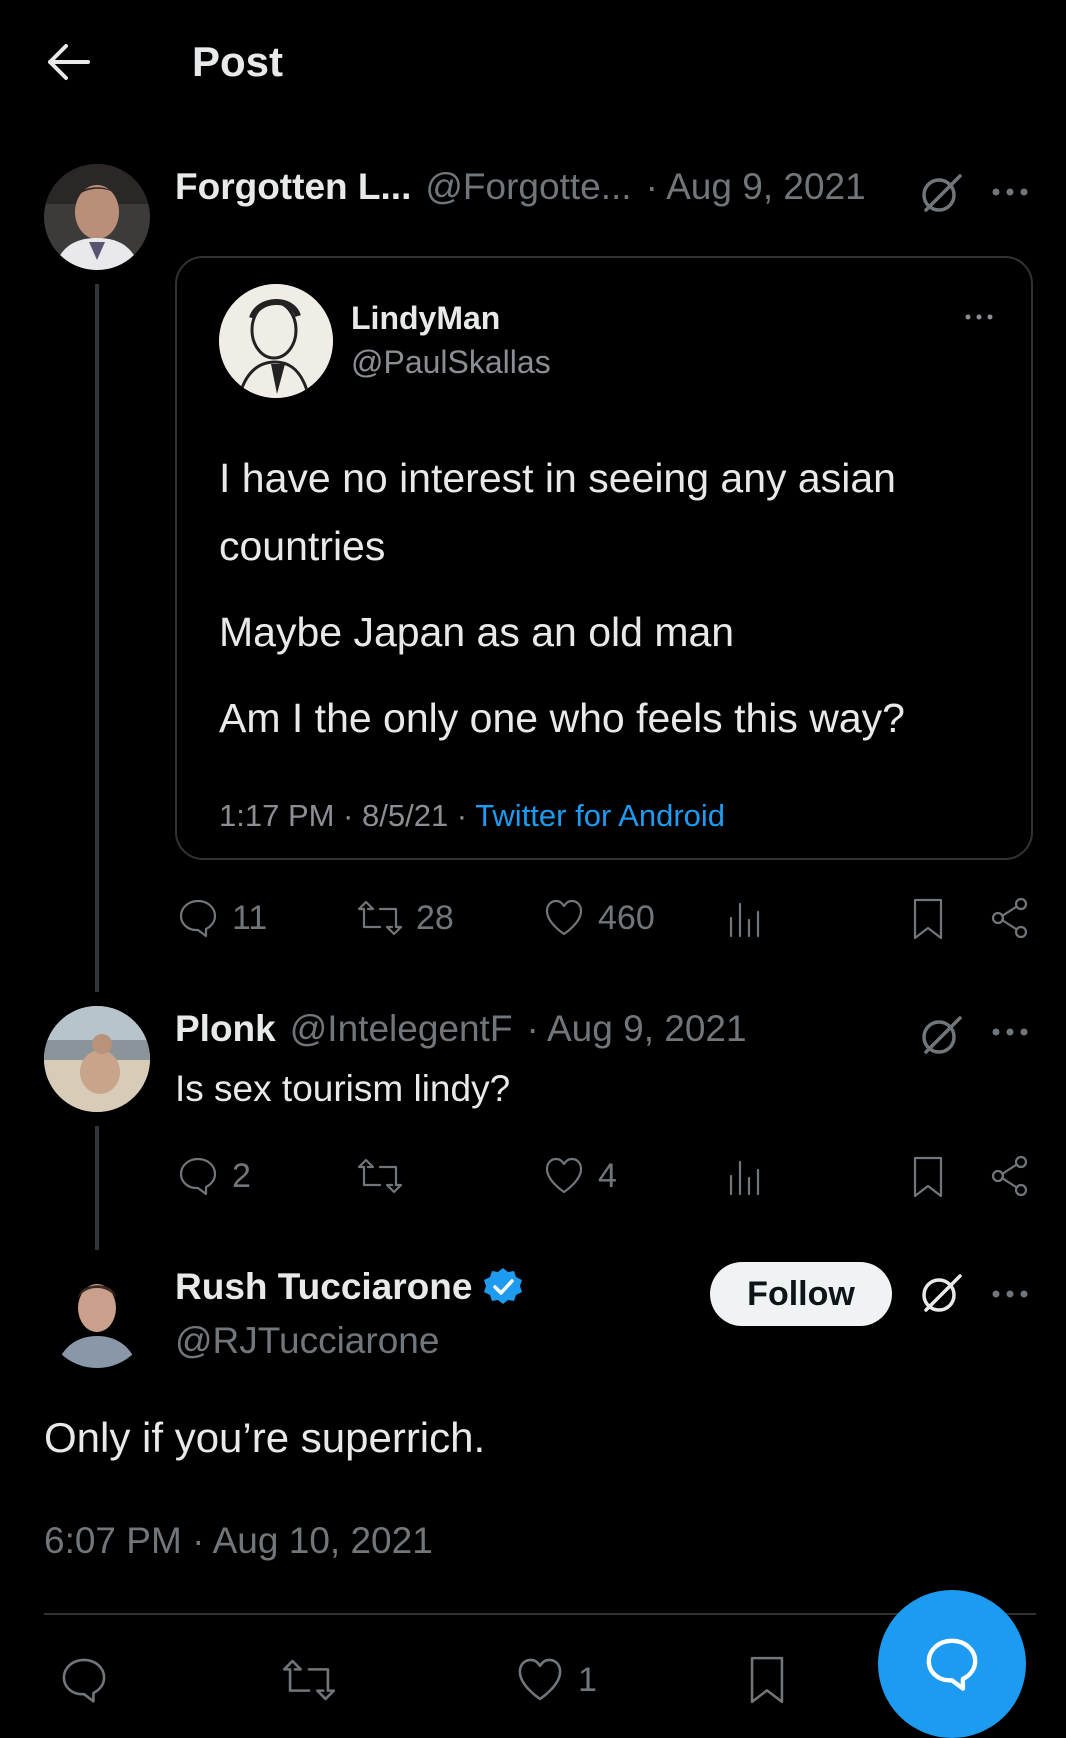 This screenshot has width=1066, height=1738. What do you see at coordinates (607, 1175) in the screenshot?
I see `like-count: 4` at bounding box center [607, 1175].